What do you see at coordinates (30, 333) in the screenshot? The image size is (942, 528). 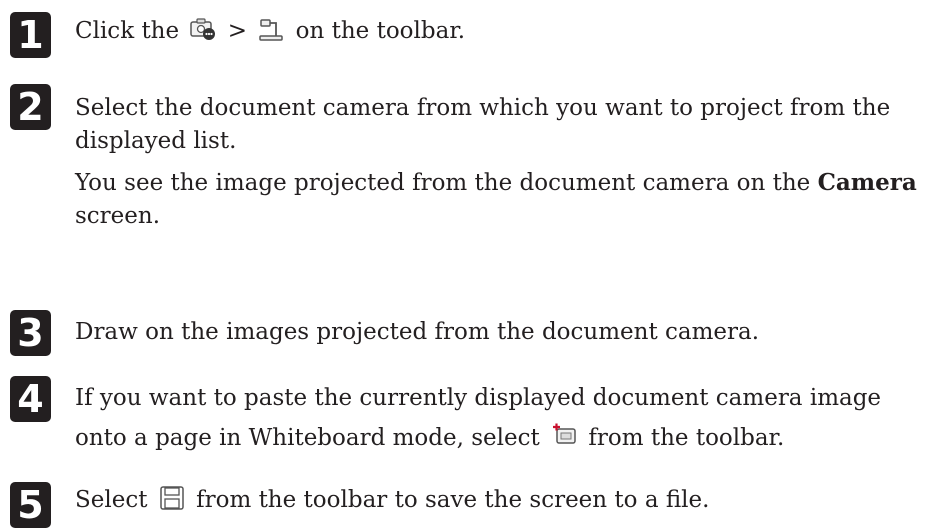 I see `step-number-badge: 3` at bounding box center [30, 333].